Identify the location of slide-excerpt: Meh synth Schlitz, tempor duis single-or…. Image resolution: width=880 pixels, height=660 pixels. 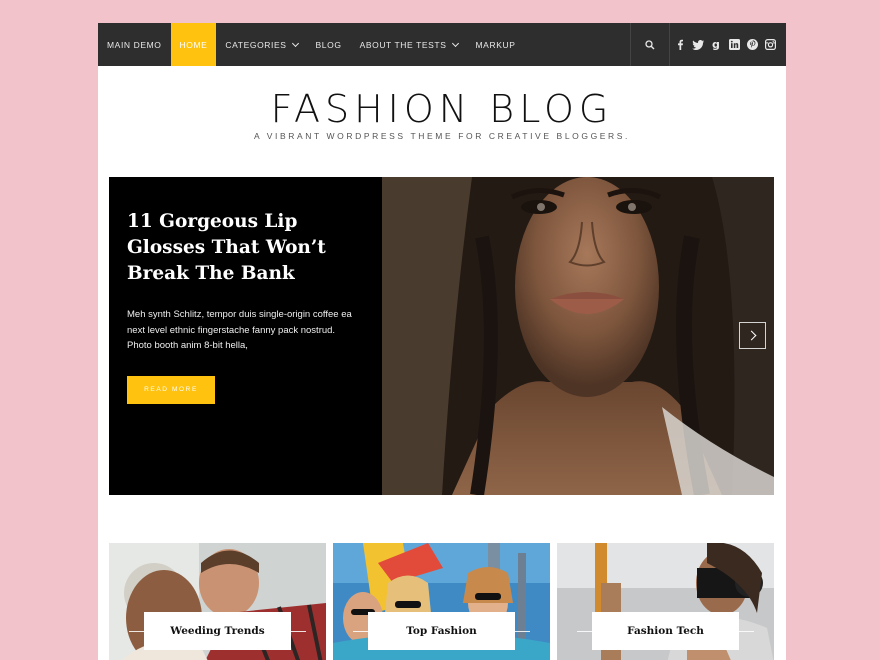
(239, 330).